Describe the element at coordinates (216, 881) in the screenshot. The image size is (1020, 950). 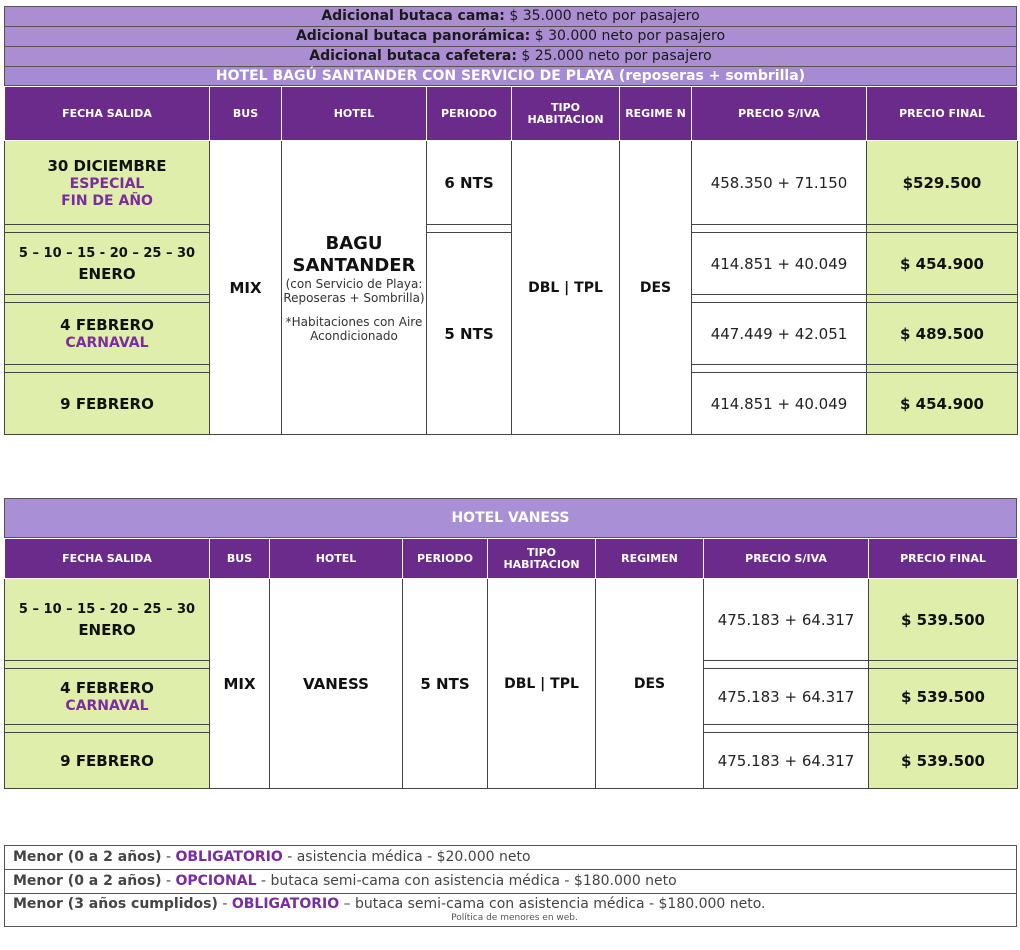
I see `note-flag: OPCIONAL` at that location.